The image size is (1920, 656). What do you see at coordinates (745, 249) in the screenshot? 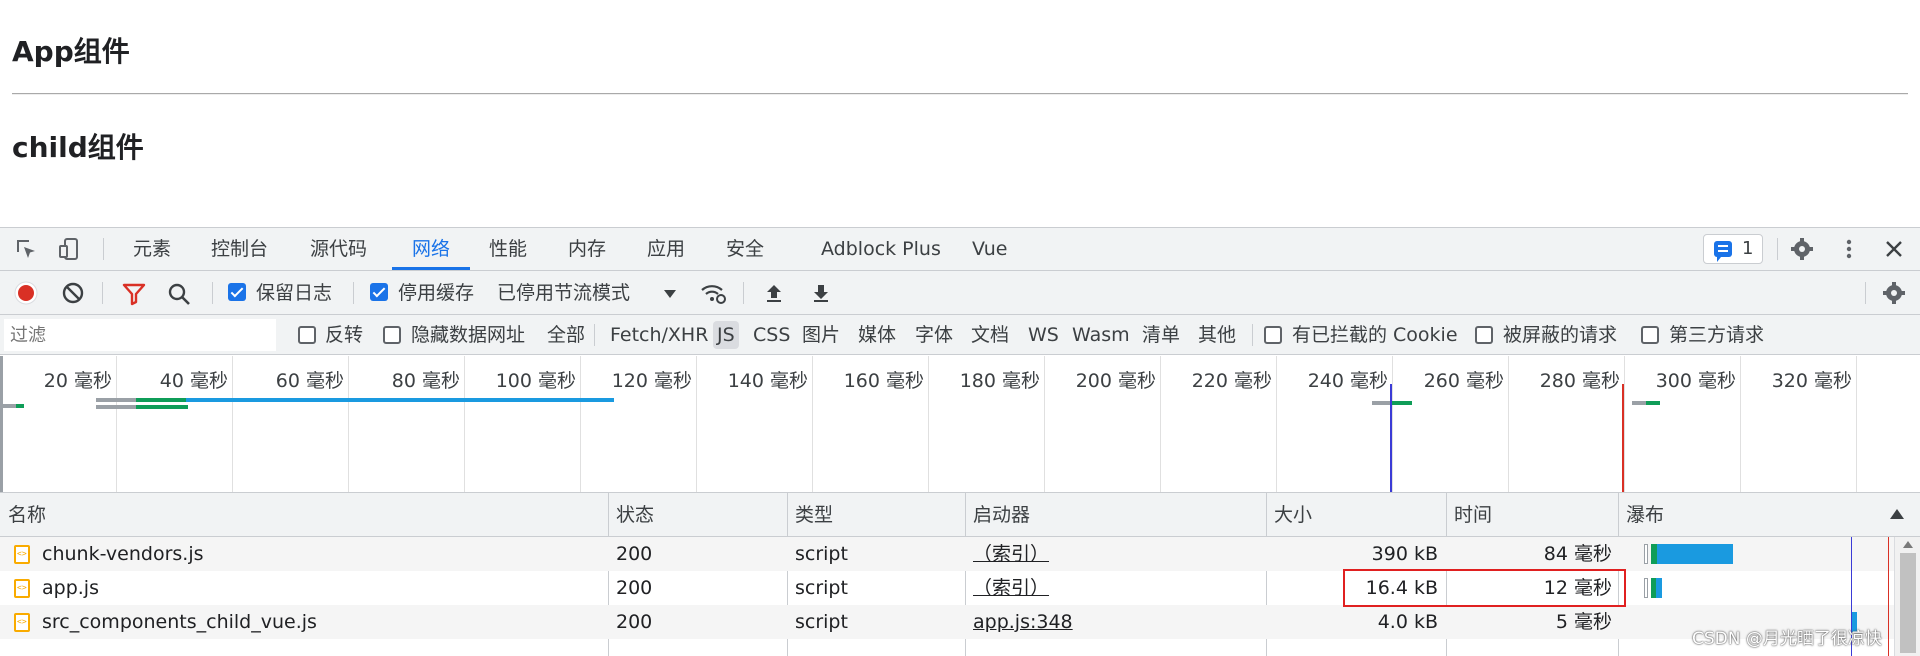
I see `tab-security: 安全` at bounding box center [745, 249].